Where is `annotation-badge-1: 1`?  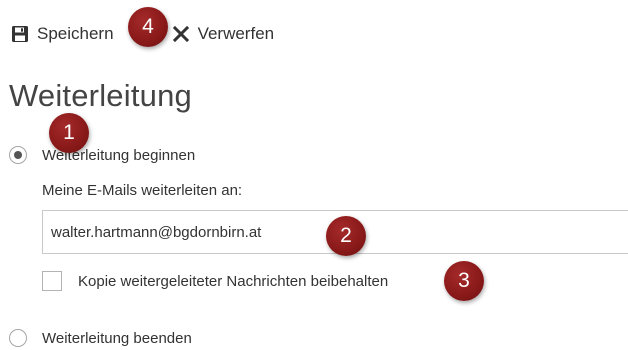 annotation-badge-1: 1 is located at coordinates (69, 133).